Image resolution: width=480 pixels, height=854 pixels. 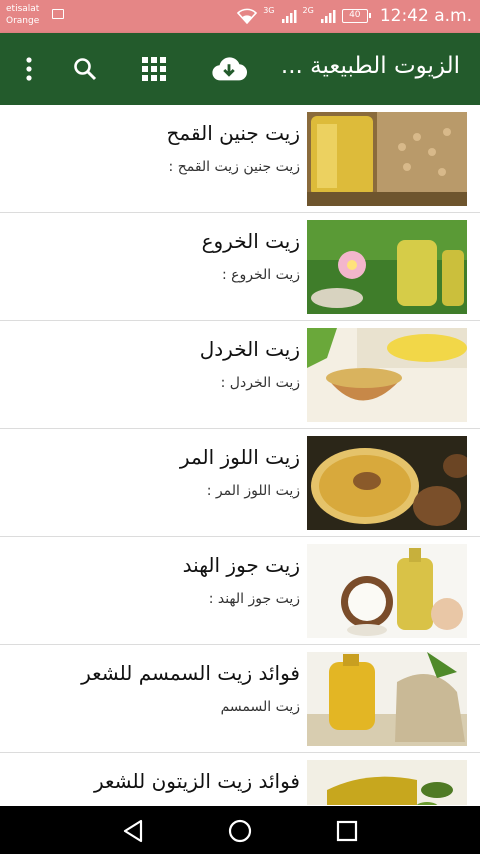 I want to click on carrier-label: etisalat Orange, so click(x=22, y=15).